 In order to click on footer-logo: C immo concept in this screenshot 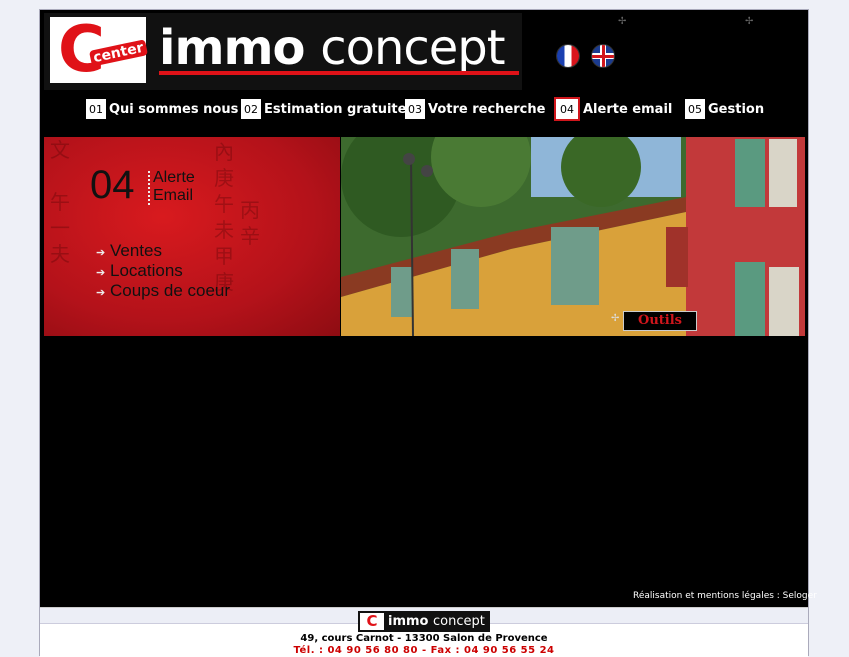, I will do `click(424, 621)`.